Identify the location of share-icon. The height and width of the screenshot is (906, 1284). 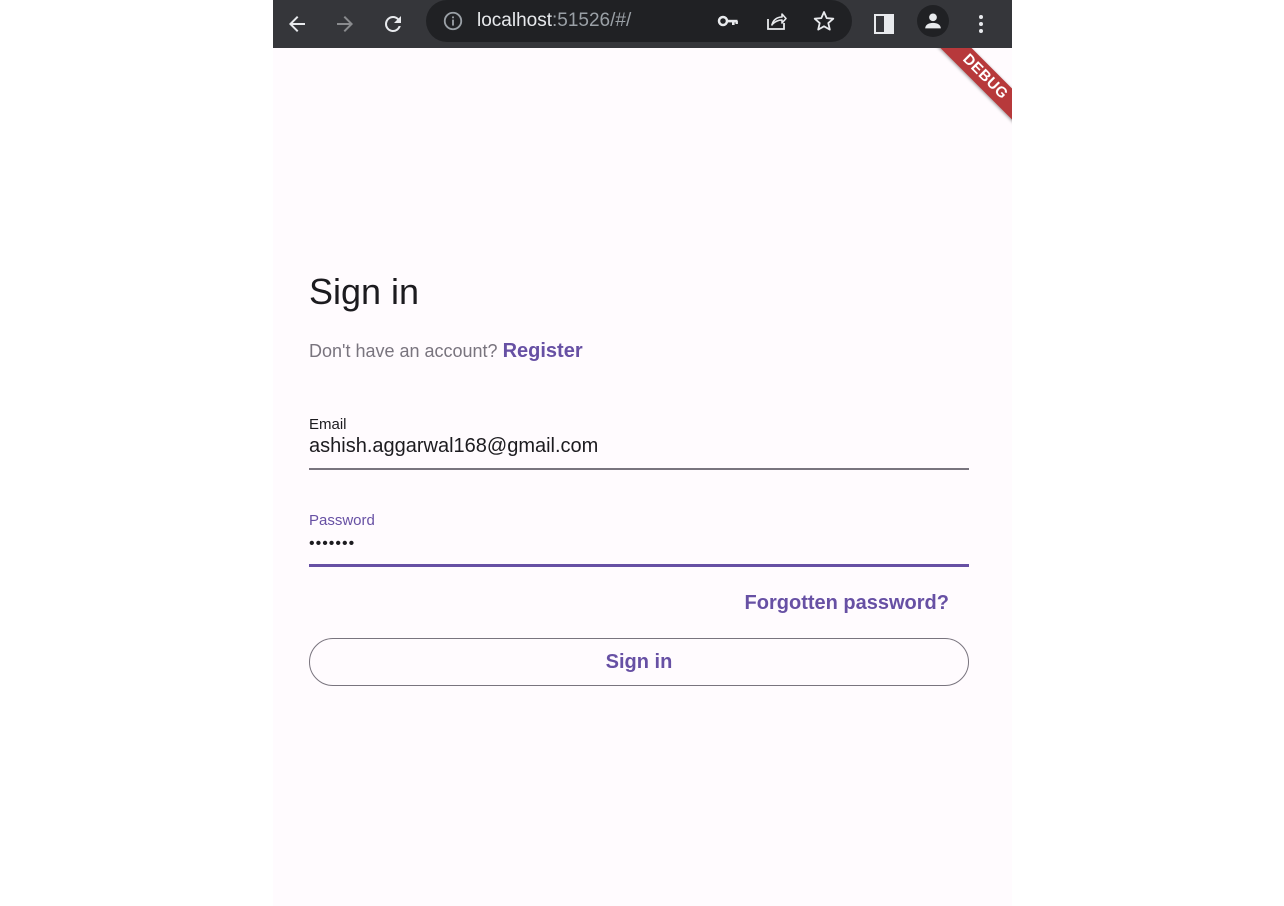
(776, 21).